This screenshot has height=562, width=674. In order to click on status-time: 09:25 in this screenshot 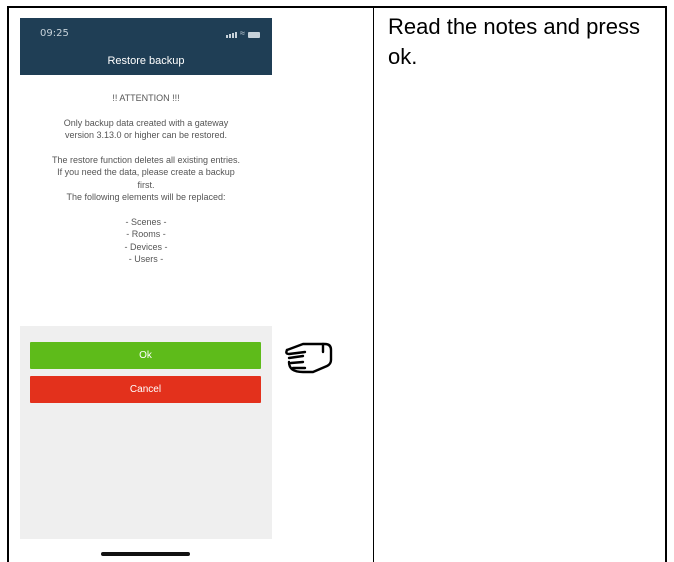, I will do `click(54, 33)`.